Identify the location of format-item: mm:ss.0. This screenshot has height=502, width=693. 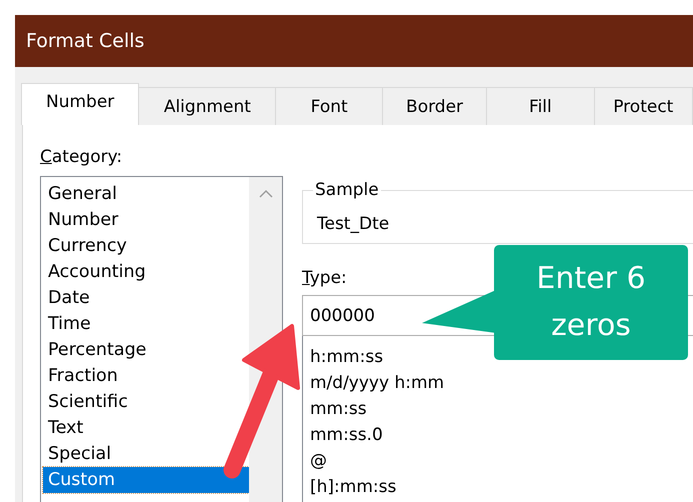
(346, 435).